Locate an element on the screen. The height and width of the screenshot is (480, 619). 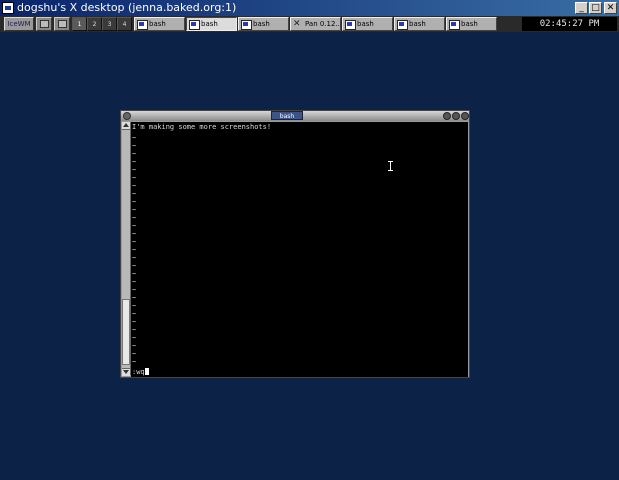
minimize-icon is located at coordinates (447, 116).